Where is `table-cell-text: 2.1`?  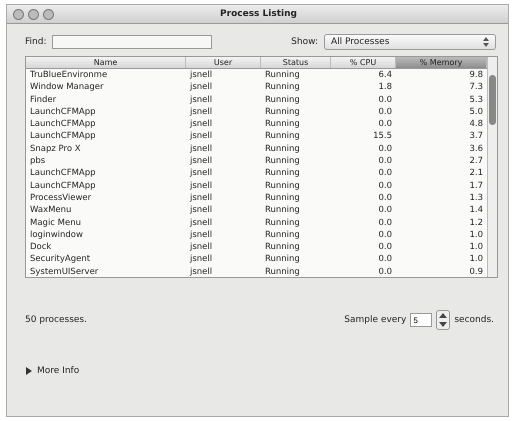
table-cell-text: 2.1 is located at coordinates (476, 173).